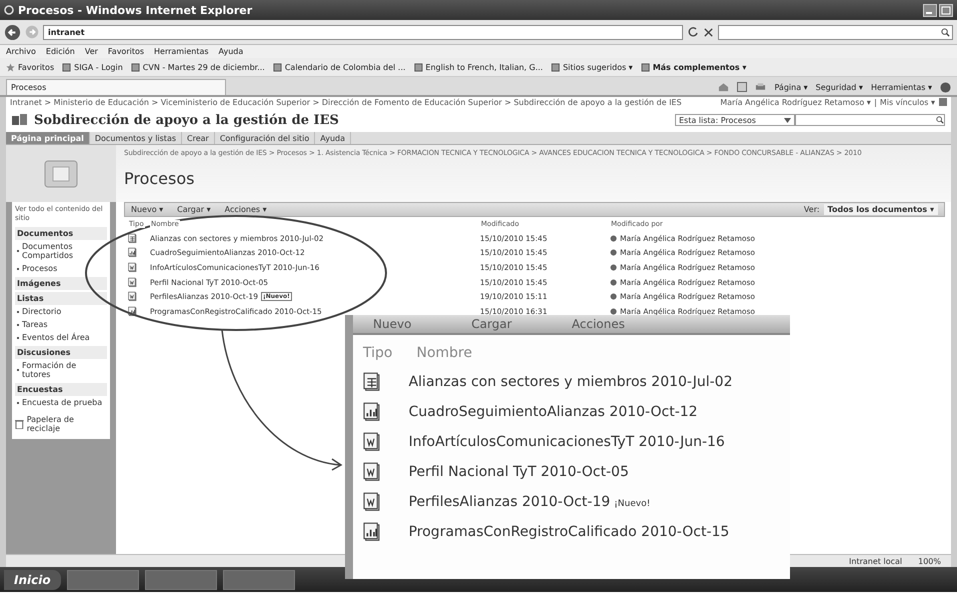 This screenshot has height=602, width=957. I want to click on new-label: ¡Nuevo!, so click(632, 504).